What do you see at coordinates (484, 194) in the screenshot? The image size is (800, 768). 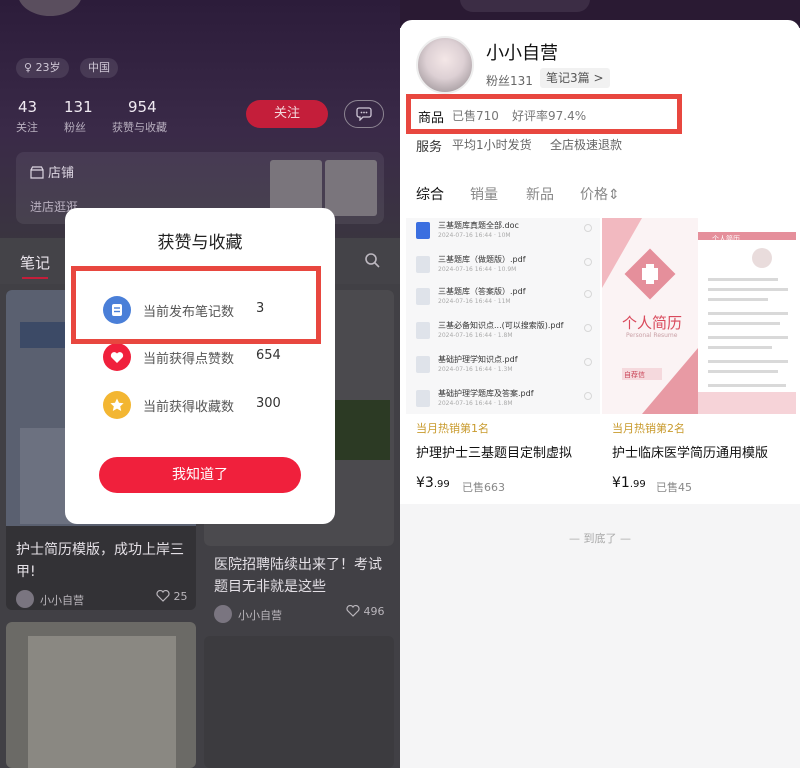 I see `tab-sales: 销量` at bounding box center [484, 194].